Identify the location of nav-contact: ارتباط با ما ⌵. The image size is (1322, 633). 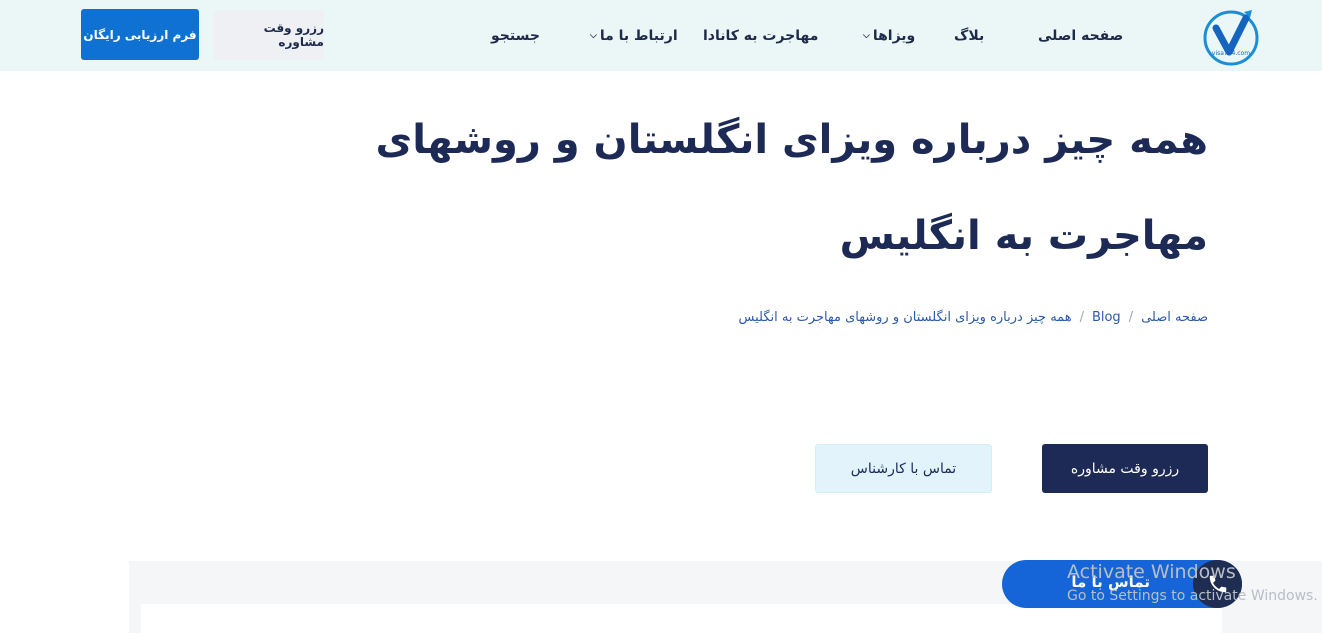
(634, 36).